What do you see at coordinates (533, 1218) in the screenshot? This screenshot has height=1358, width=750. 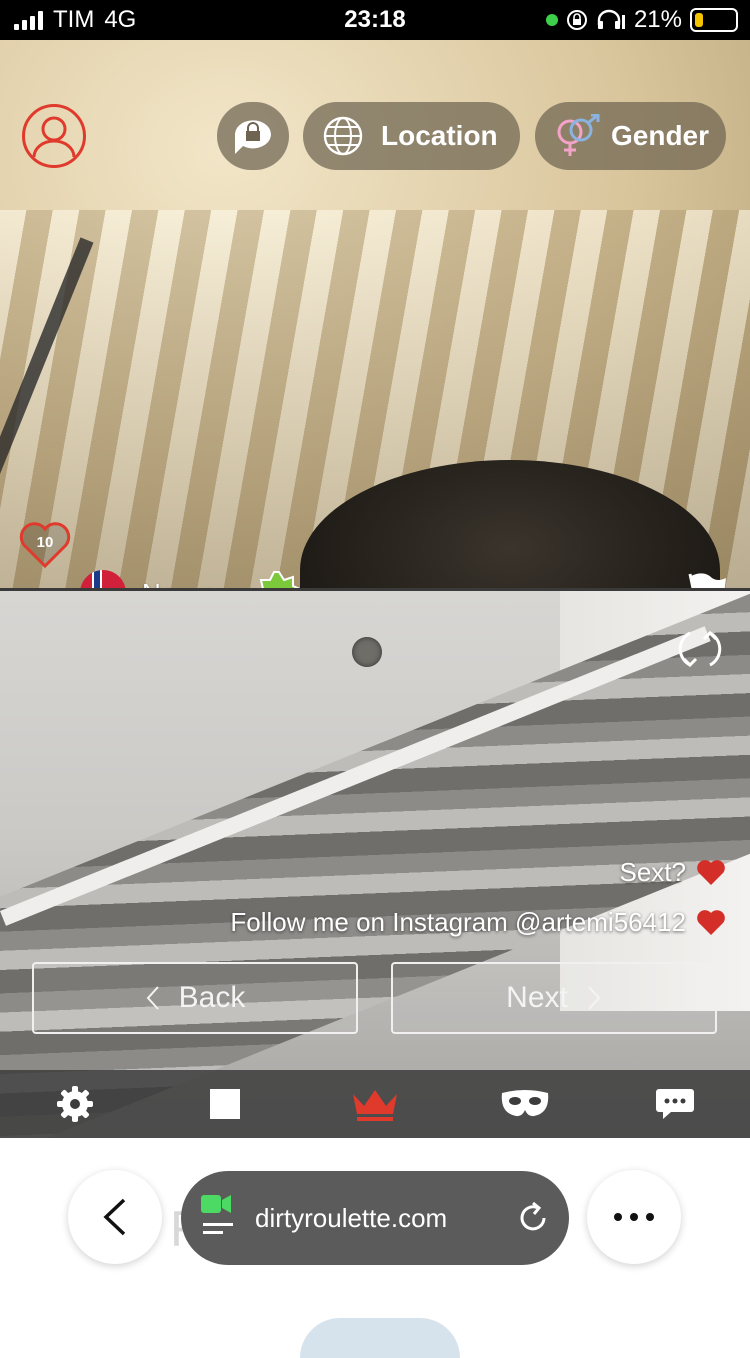 I see `reload-icon` at bounding box center [533, 1218].